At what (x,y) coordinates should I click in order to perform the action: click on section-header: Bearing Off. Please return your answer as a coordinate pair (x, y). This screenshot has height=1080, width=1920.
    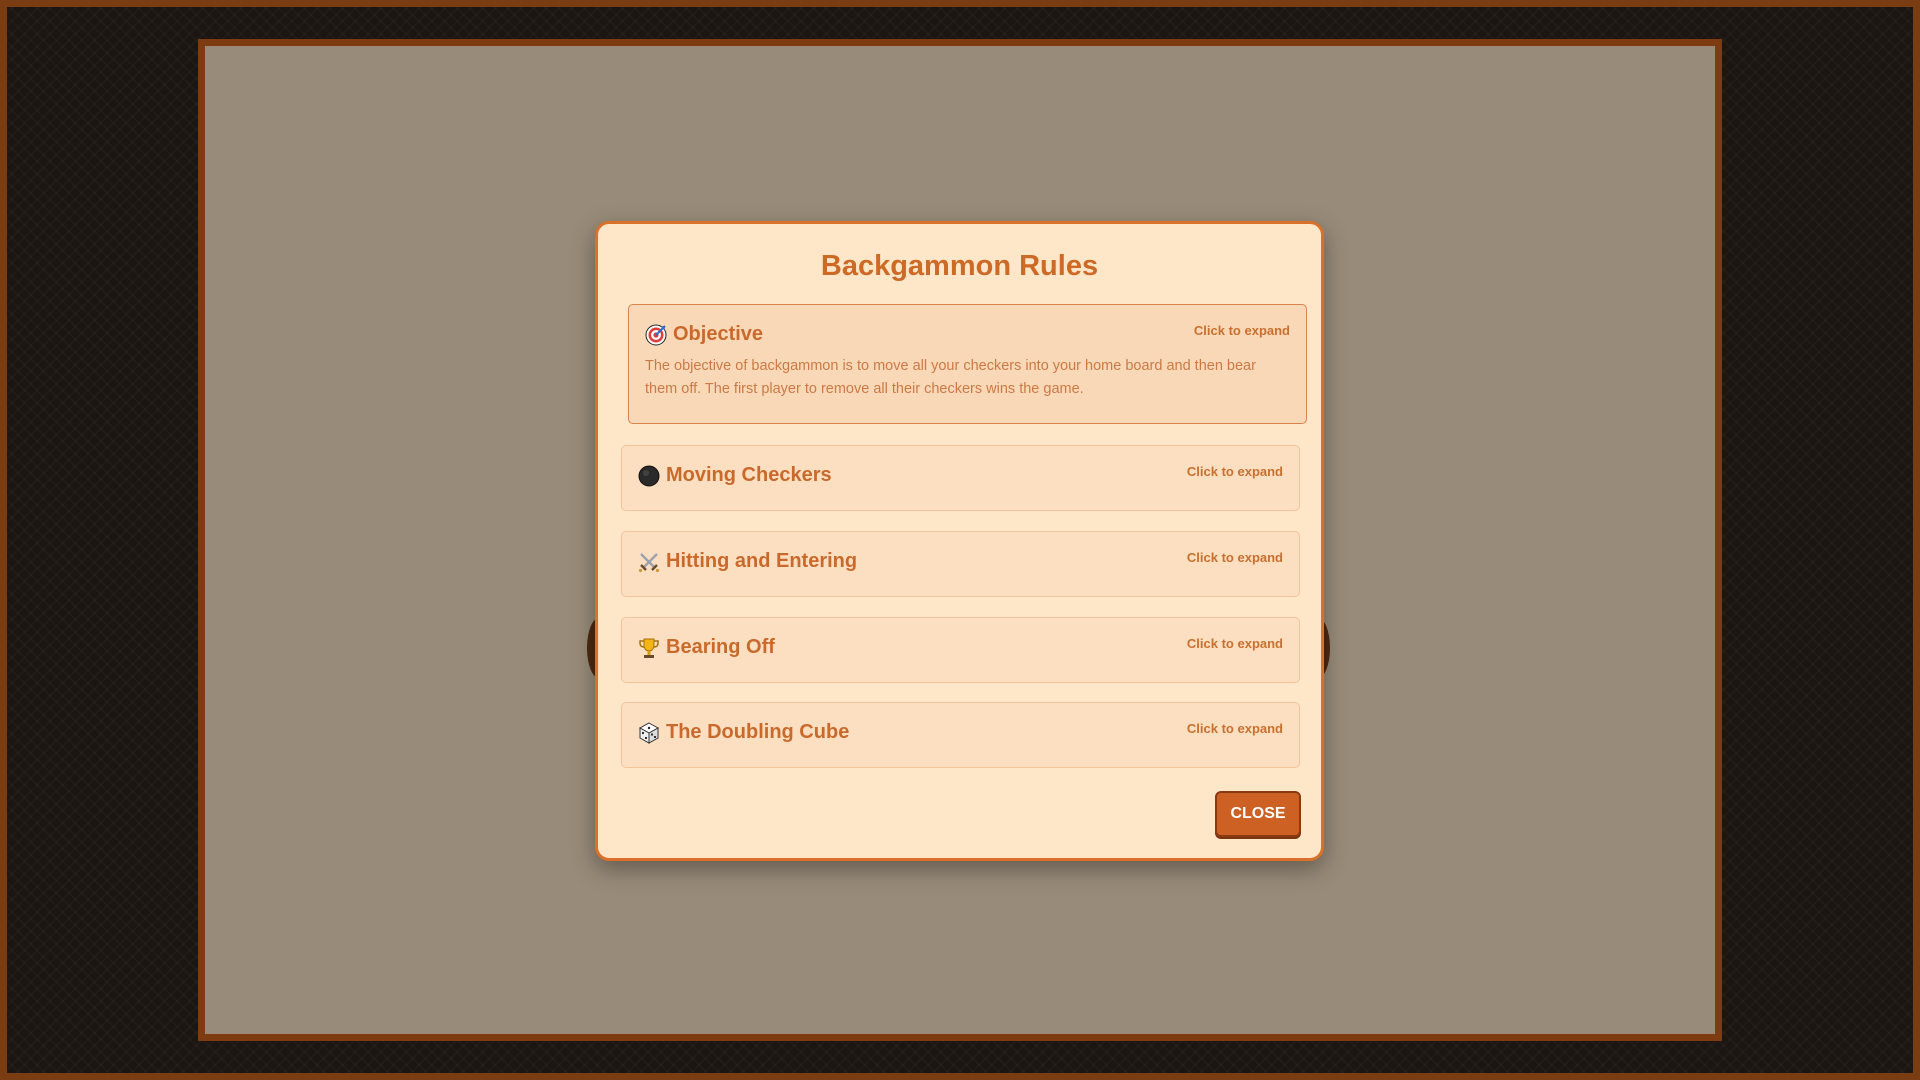
    Looking at the image, I should click on (706, 647).